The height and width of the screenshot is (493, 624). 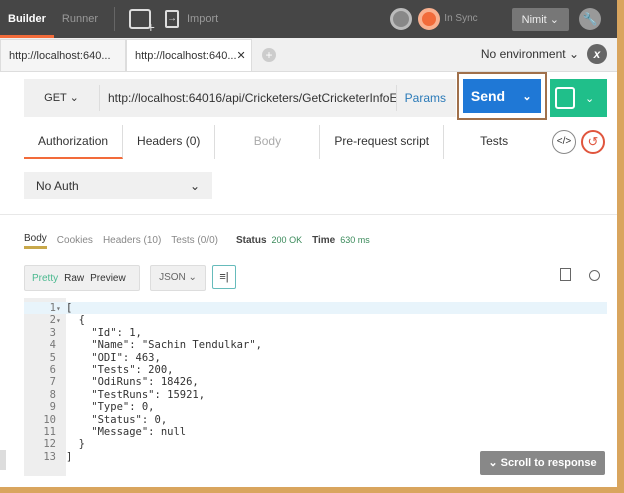 I want to click on environment-select: No environment ⌄ x, so click(x=544, y=54).